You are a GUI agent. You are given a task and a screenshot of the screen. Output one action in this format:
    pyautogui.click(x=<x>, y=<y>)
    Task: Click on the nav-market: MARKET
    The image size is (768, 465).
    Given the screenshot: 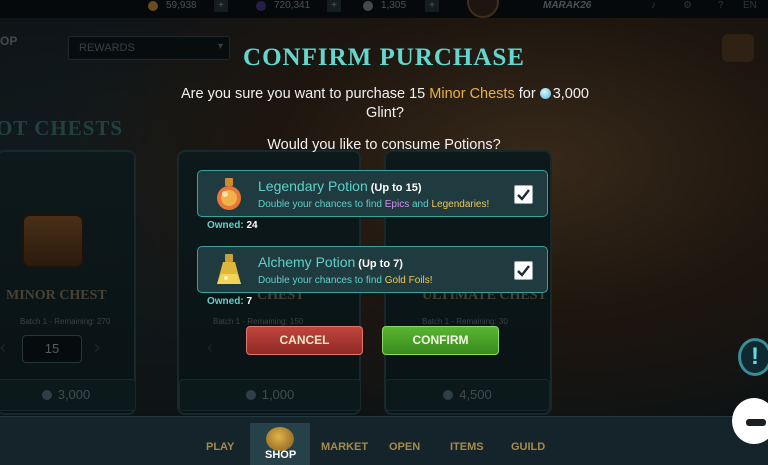 What is the action you would take?
    pyautogui.click(x=344, y=447)
    